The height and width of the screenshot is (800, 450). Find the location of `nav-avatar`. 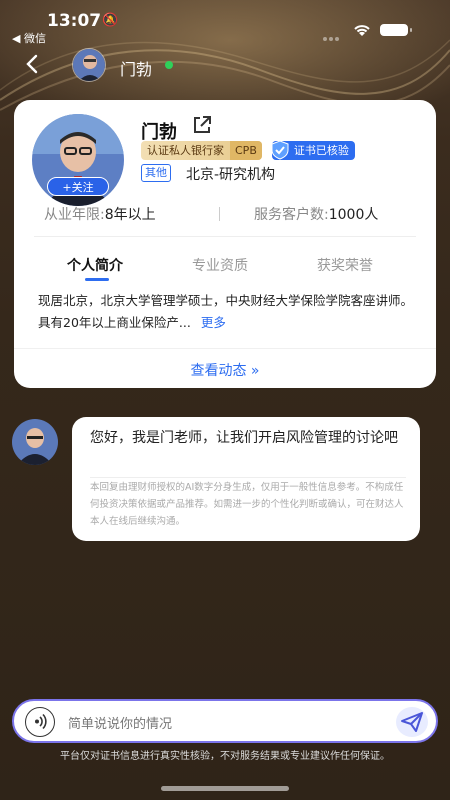

nav-avatar is located at coordinates (89, 65).